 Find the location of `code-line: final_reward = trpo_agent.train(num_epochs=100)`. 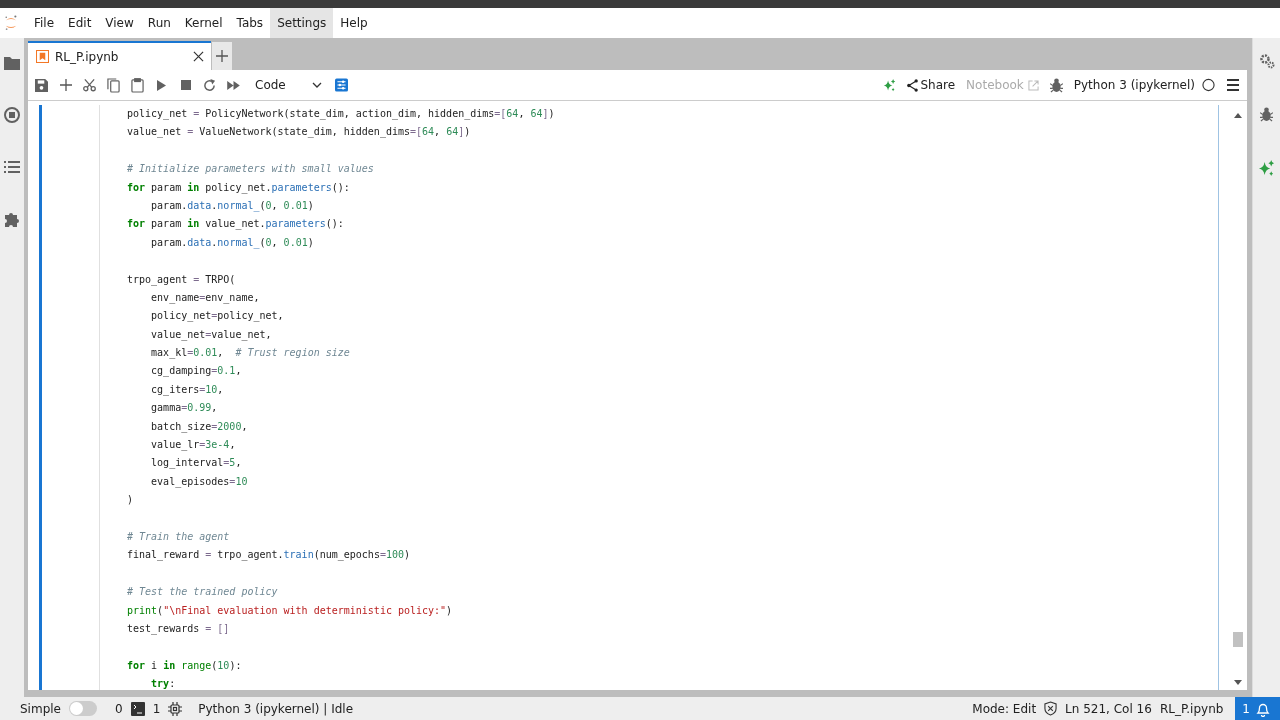

code-line: final_reward = trpo_agent.train(num_epochs=100) is located at coordinates (269, 555).